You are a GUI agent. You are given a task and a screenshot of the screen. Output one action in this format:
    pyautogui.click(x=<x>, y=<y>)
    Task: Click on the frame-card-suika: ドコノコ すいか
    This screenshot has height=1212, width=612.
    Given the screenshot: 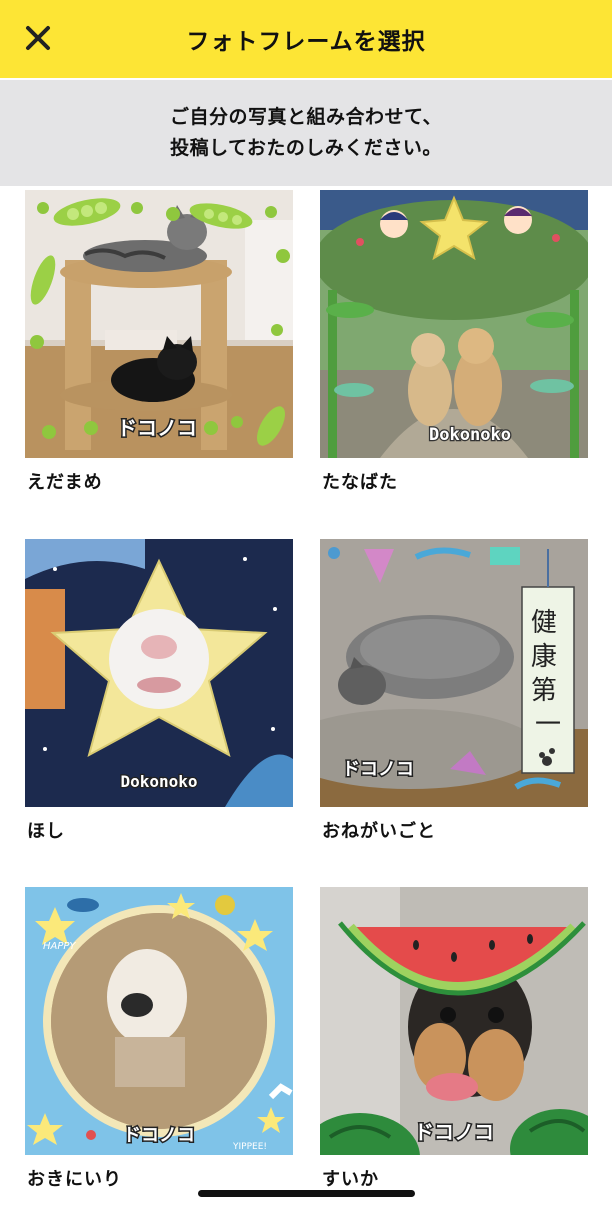 What is the action you would take?
    pyautogui.click(x=454, y=1038)
    